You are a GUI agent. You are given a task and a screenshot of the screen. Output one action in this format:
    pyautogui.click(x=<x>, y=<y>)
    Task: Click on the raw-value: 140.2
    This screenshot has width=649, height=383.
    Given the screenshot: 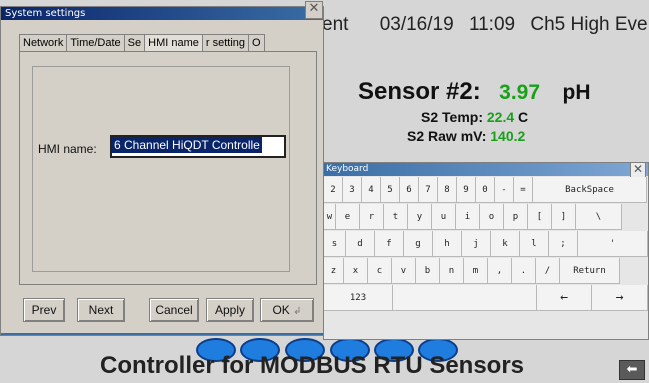 What is the action you would take?
    pyautogui.click(x=508, y=136)
    